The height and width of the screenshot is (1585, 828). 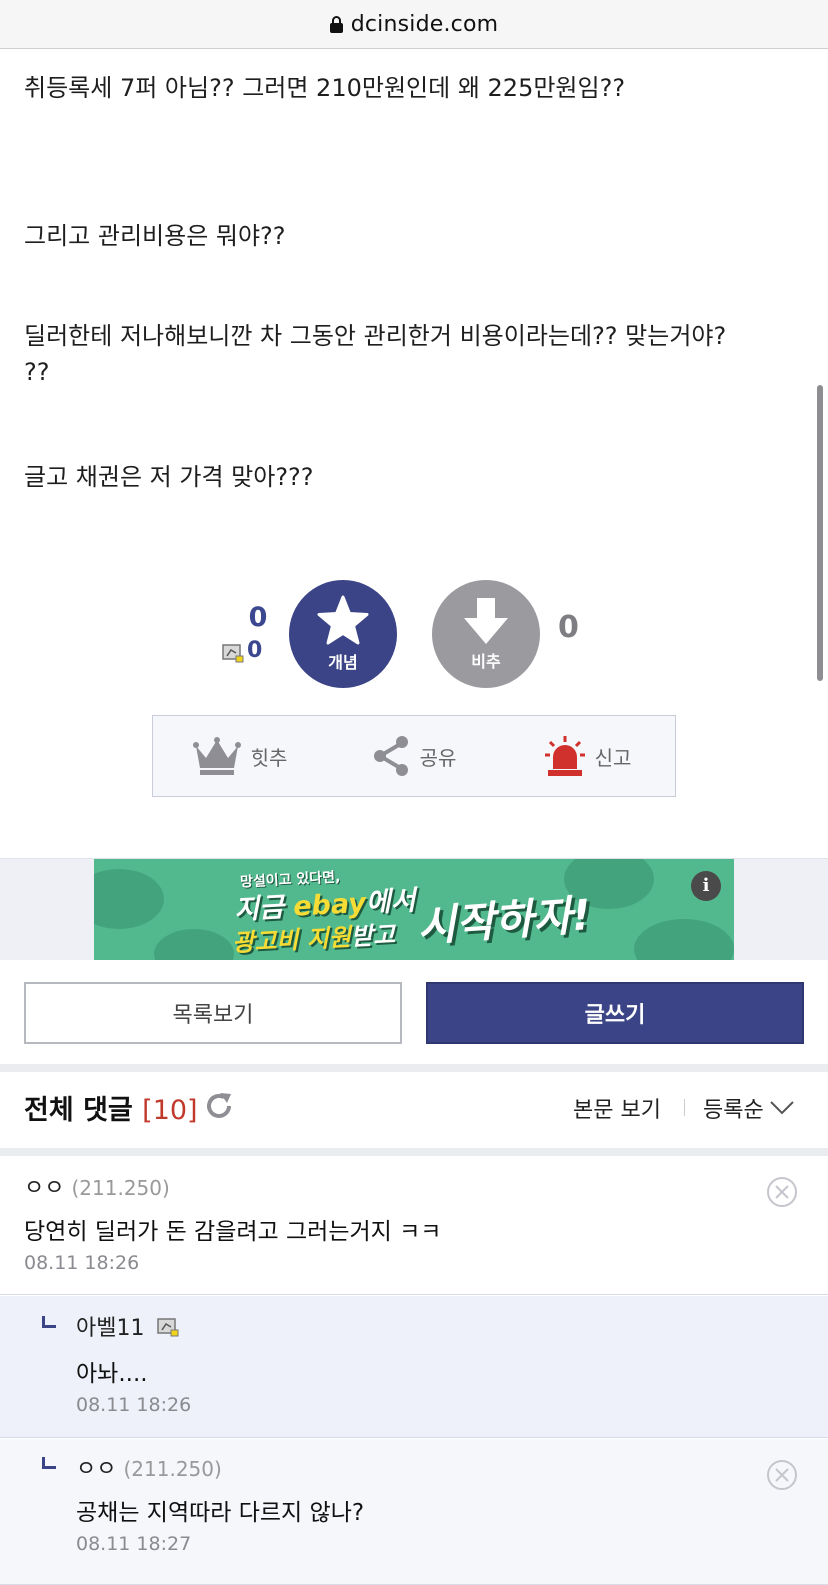 What do you see at coordinates (390, 756) in the screenshot?
I see `share-icon` at bounding box center [390, 756].